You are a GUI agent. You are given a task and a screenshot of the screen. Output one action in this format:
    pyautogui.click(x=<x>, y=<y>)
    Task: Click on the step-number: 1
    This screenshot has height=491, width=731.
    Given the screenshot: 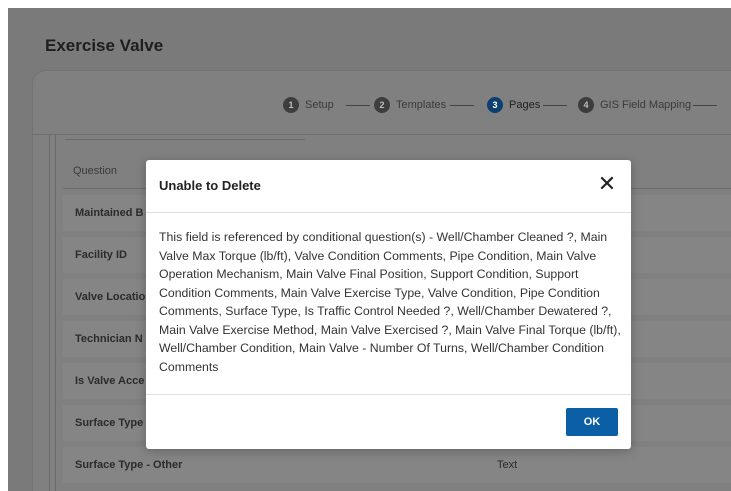 What is the action you would take?
    pyautogui.click(x=291, y=105)
    